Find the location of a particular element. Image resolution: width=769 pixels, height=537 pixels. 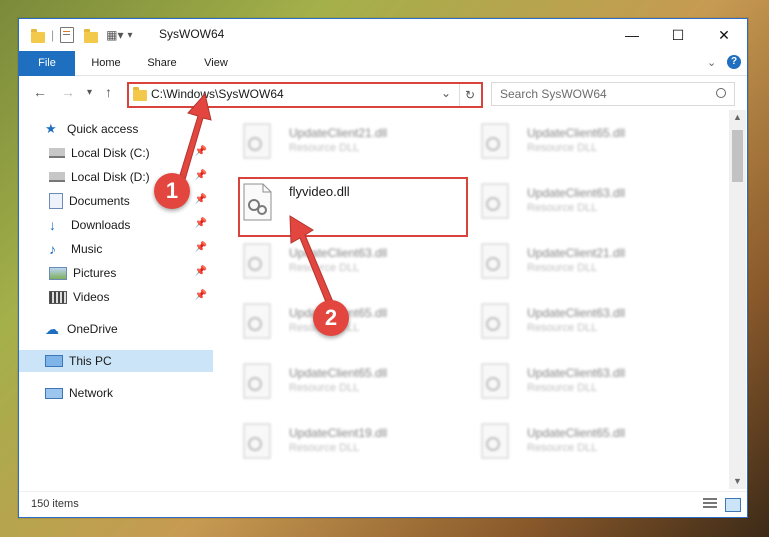

window-title: SysWOW64 is located at coordinates (192, 34).